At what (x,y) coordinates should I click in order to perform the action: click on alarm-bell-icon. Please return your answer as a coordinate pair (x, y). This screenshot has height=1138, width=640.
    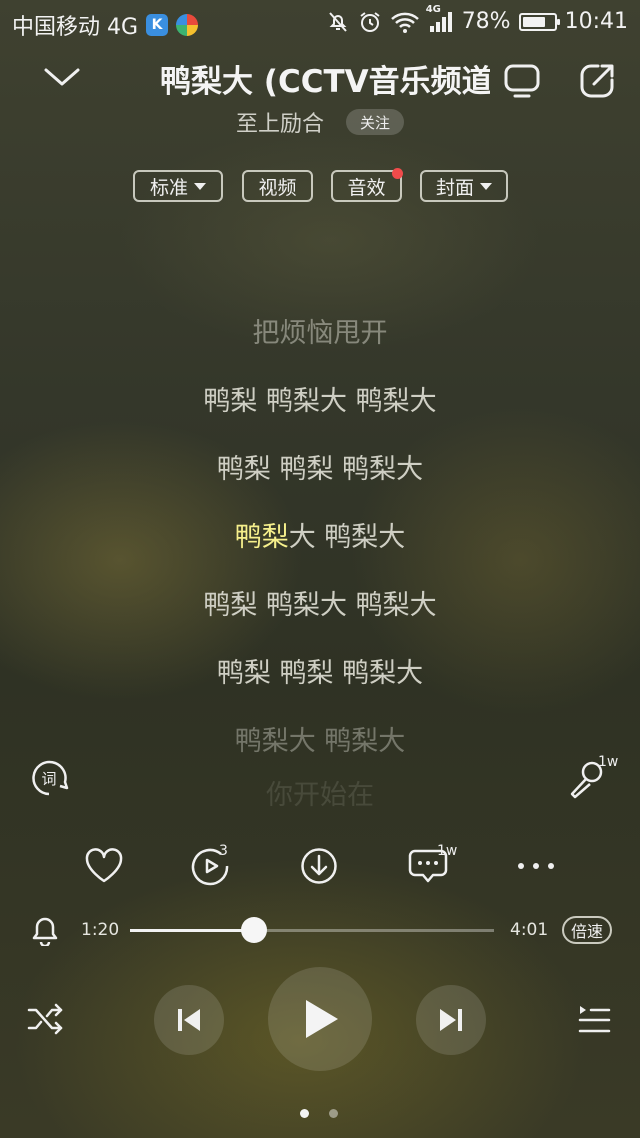
    Looking at the image, I should click on (45, 930).